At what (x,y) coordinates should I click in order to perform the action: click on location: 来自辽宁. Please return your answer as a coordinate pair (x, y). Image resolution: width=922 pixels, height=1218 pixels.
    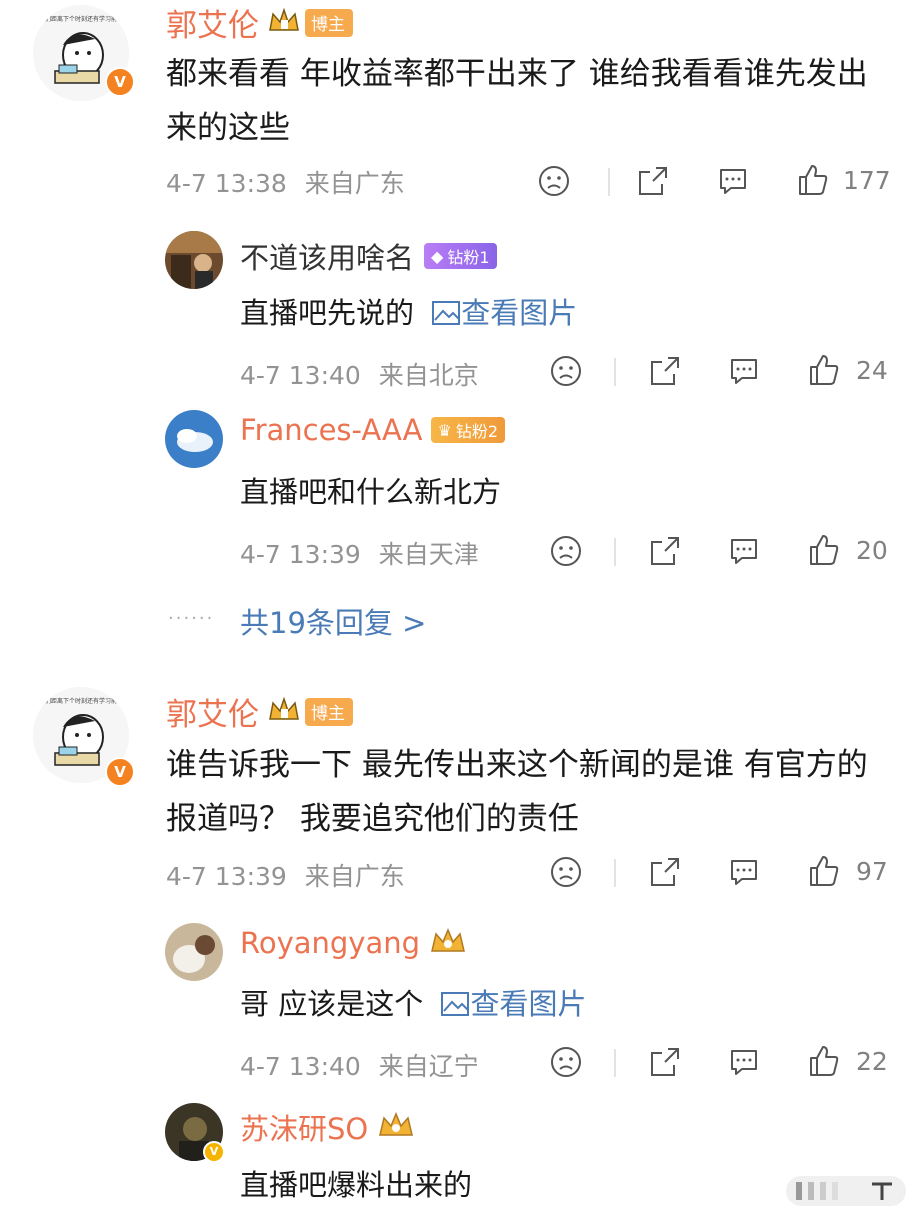
    Looking at the image, I should click on (428, 1066).